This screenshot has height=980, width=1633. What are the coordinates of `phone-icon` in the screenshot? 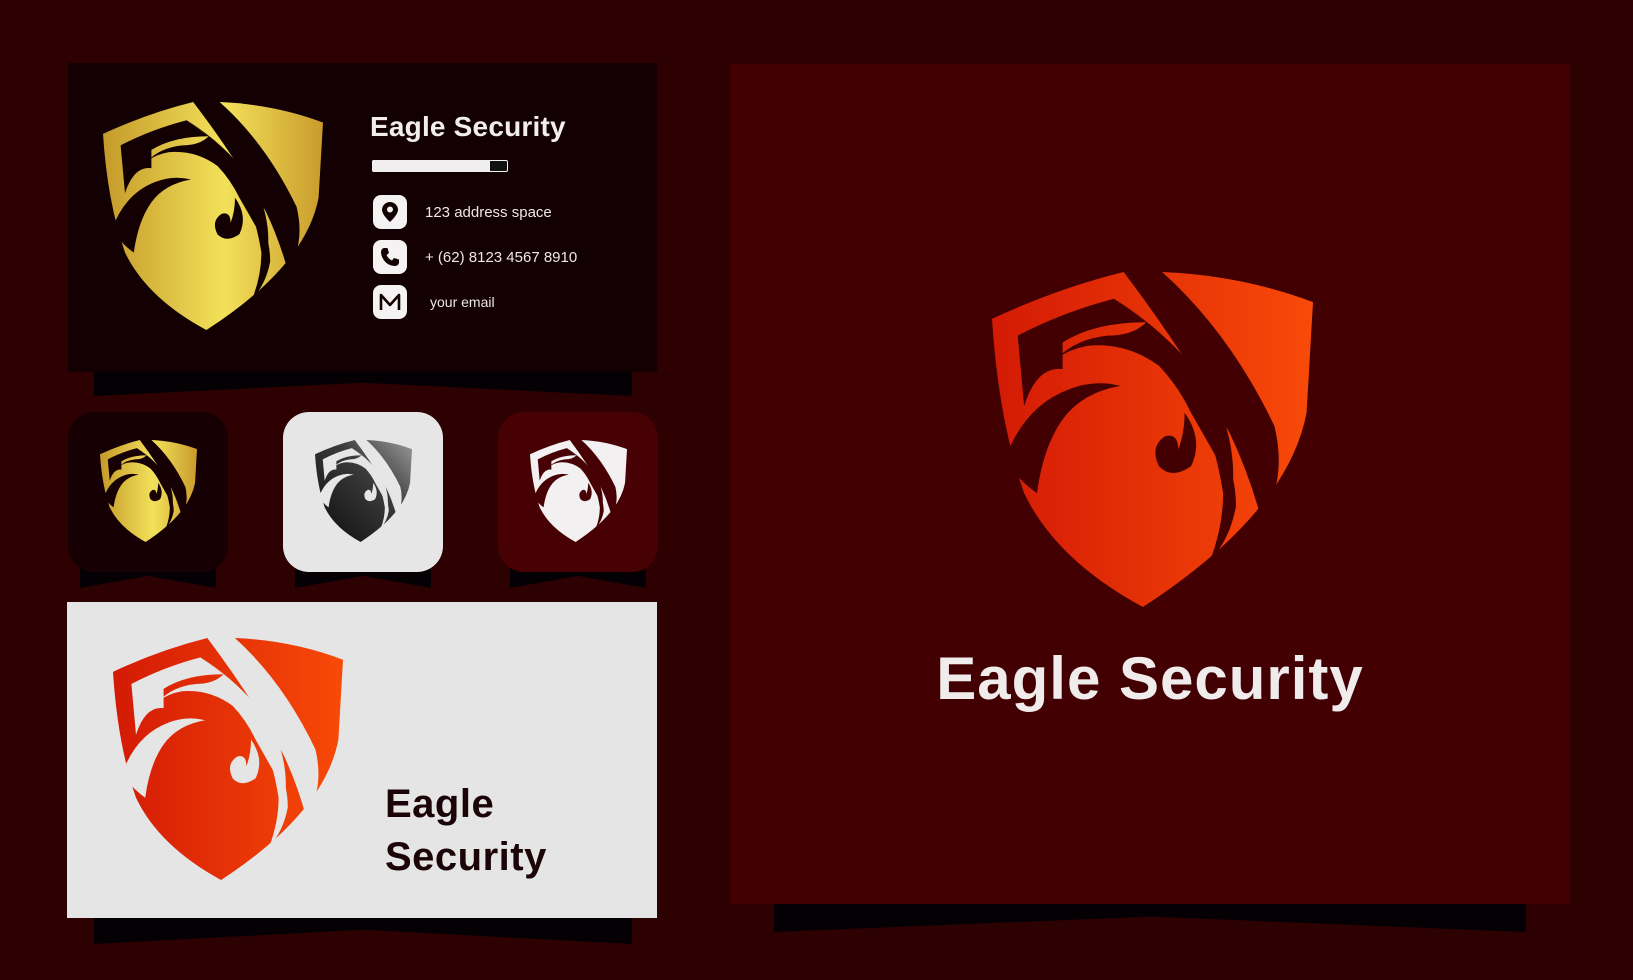 It's located at (390, 257).